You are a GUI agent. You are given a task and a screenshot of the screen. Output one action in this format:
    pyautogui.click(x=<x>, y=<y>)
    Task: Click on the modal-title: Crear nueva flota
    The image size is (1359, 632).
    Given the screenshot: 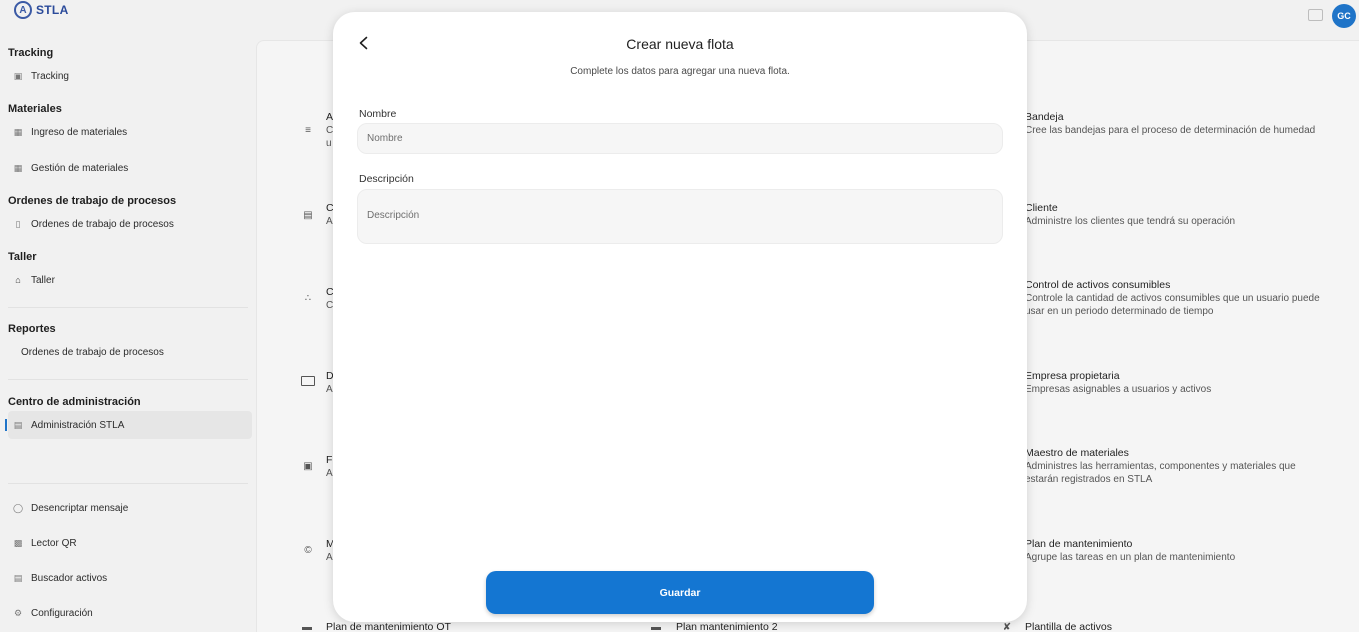 What is the action you would take?
    pyautogui.click(x=680, y=44)
    